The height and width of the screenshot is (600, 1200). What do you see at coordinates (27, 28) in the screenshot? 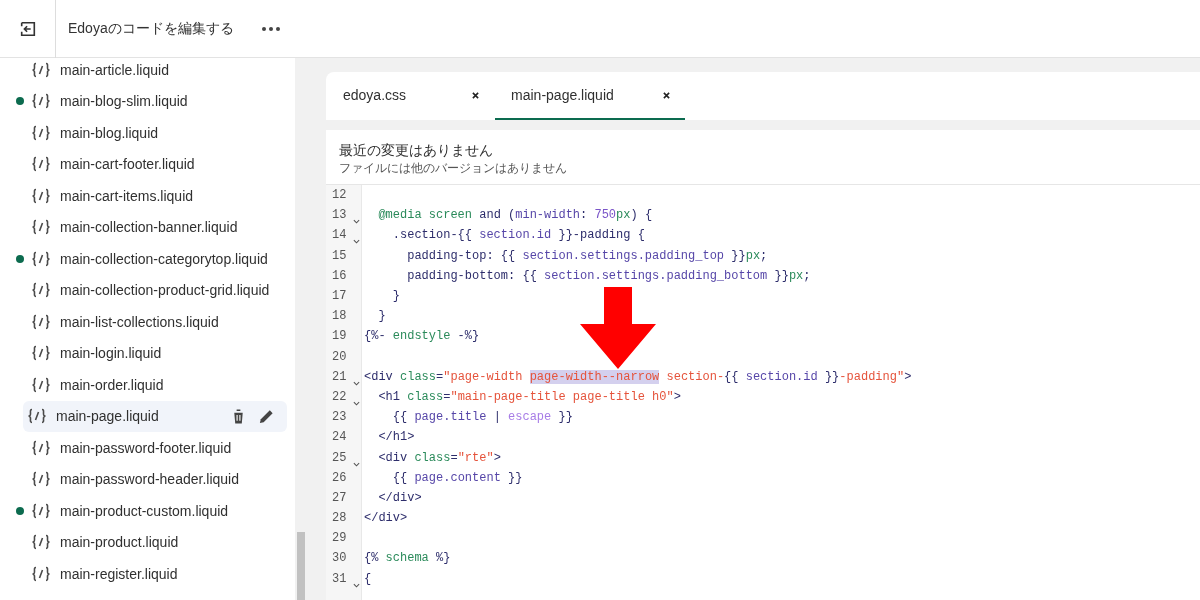
I see `exit-icon` at bounding box center [27, 28].